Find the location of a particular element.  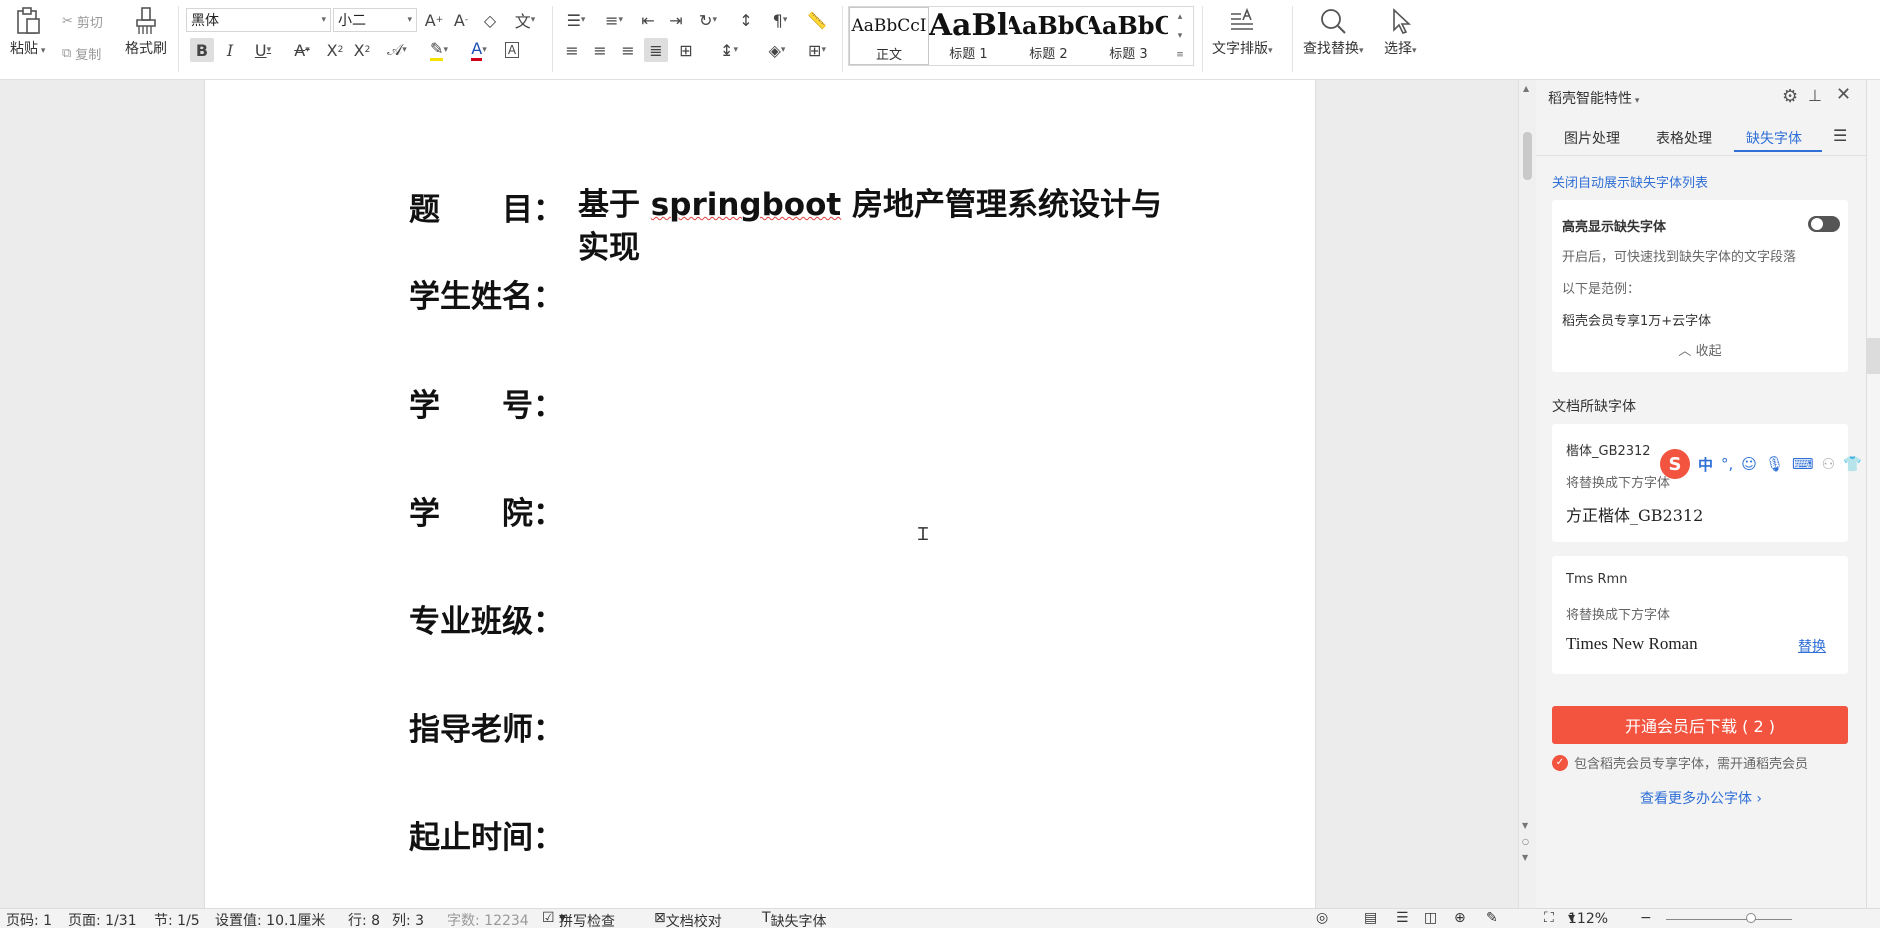

highlight-toggle is located at coordinates (1824, 224).